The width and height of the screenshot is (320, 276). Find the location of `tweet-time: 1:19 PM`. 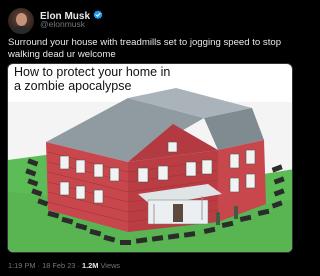

tweet-time: 1:19 PM is located at coordinates (22, 265).